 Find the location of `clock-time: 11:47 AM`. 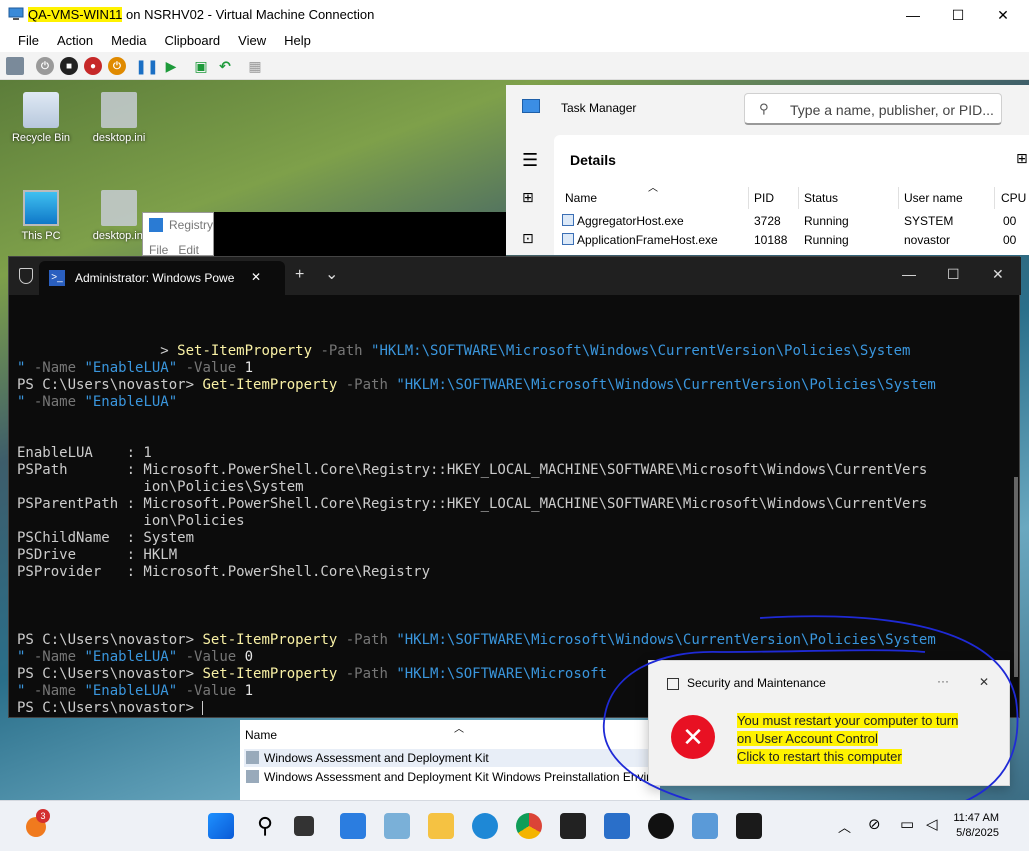

clock-time: 11:47 AM is located at coordinates (976, 818).